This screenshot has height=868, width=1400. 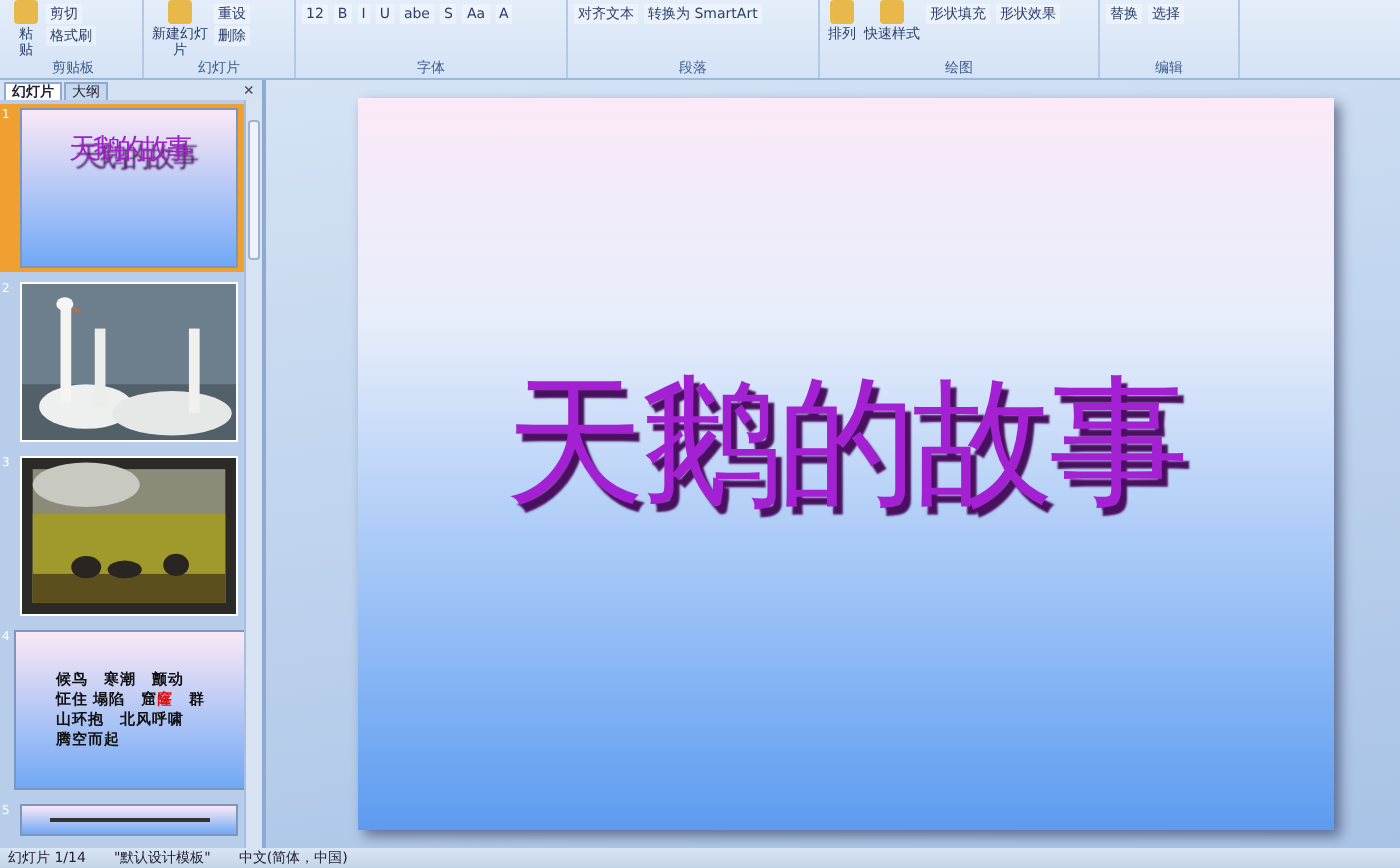 What do you see at coordinates (129, 150) in the screenshot?
I see `thumbnail-title: 天鹅的故事` at bounding box center [129, 150].